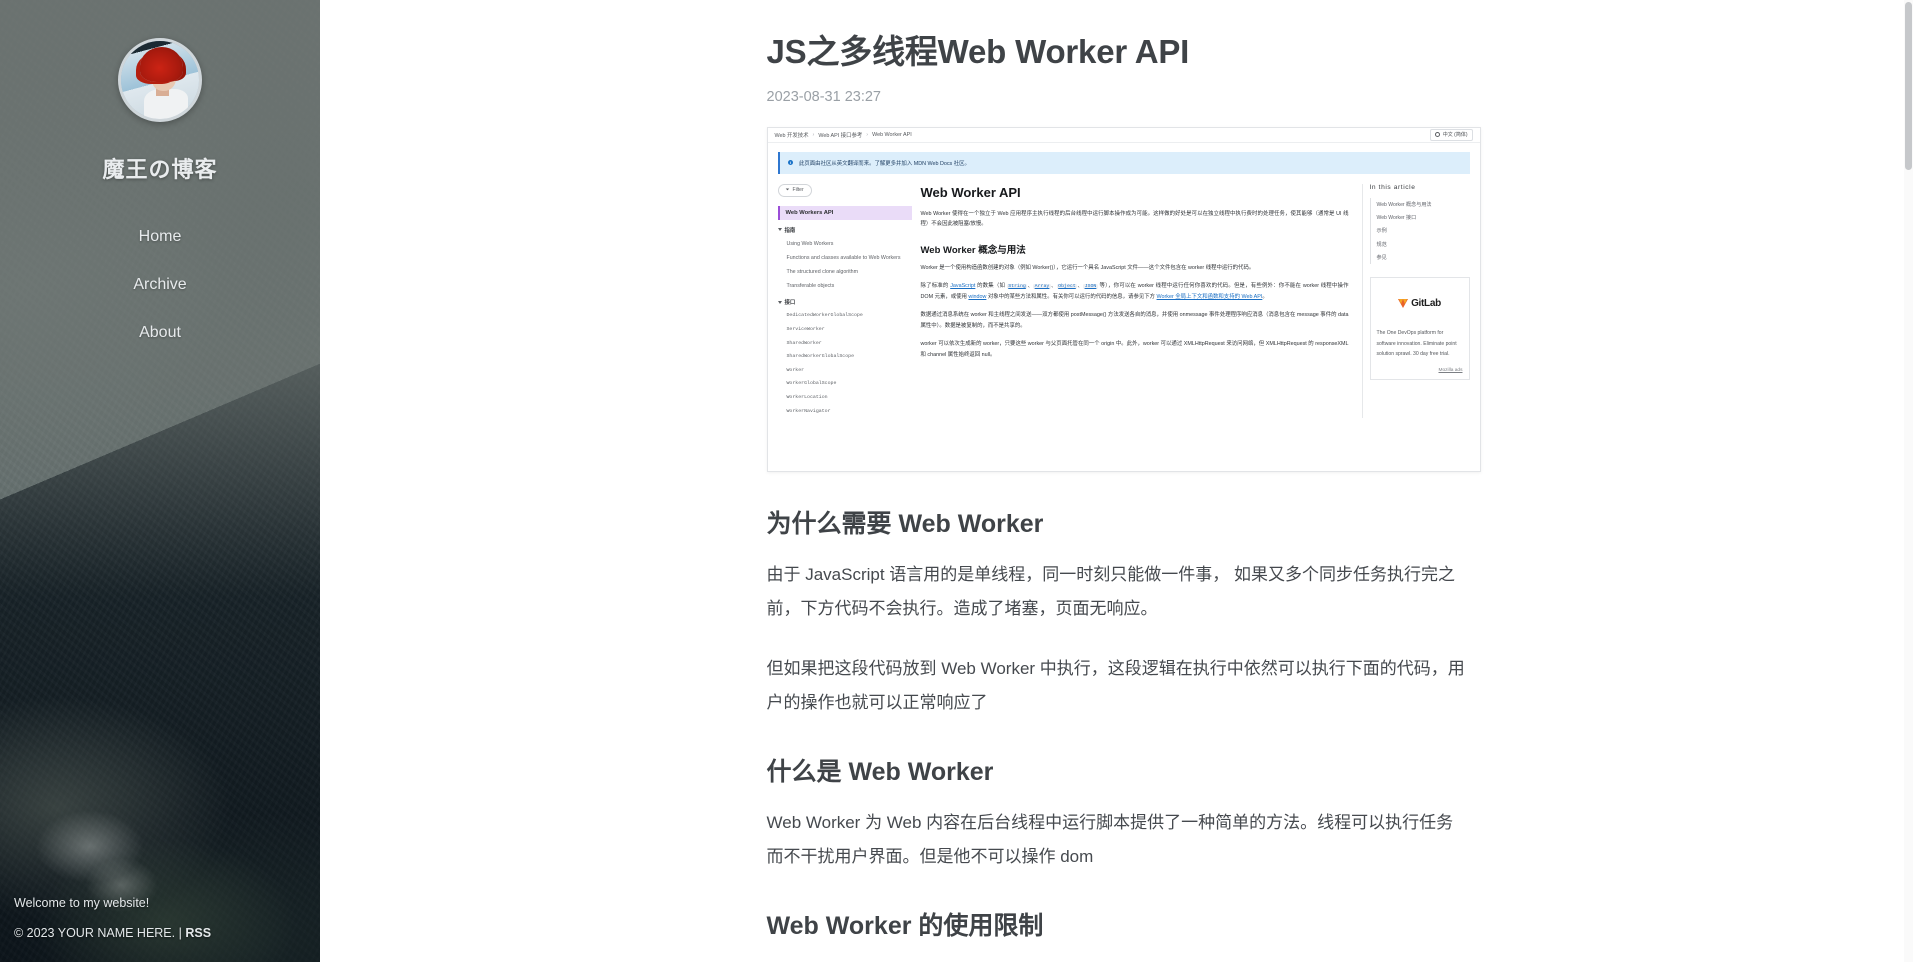 Image resolution: width=1913 pixels, height=962 pixels. What do you see at coordinates (905, 925) in the screenshot?
I see `section-heading-web-worker-limits: Web Worker 的使用限制` at bounding box center [905, 925].